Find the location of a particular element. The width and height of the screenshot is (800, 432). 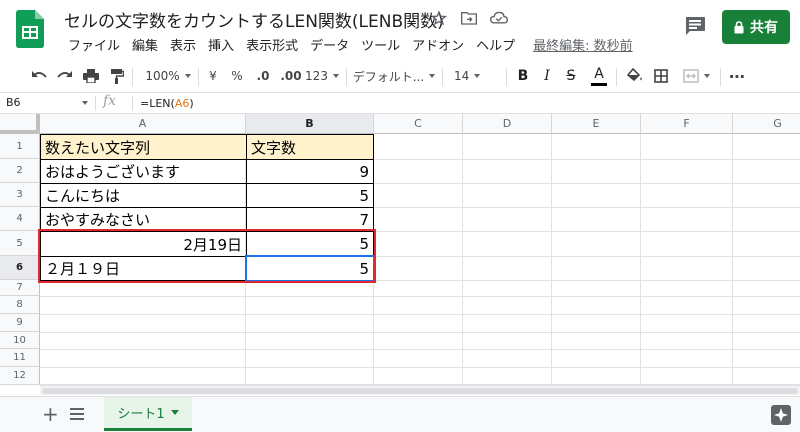

col-header-f: F is located at coordinates (687, 124).